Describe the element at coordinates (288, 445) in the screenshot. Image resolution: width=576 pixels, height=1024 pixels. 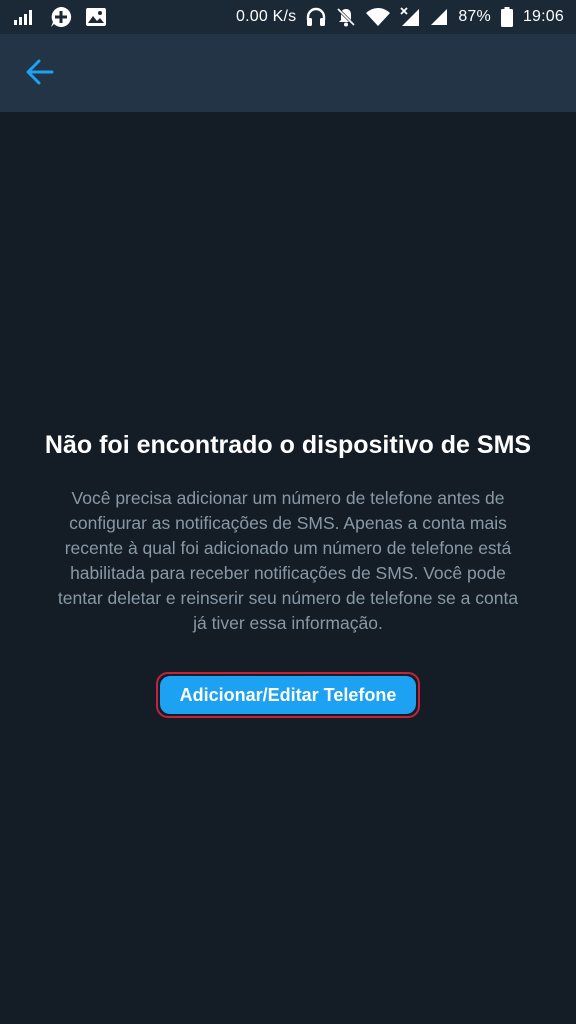
I see `empty-state-title: Não foi encontrado o dispositivo de SMS` at that location.